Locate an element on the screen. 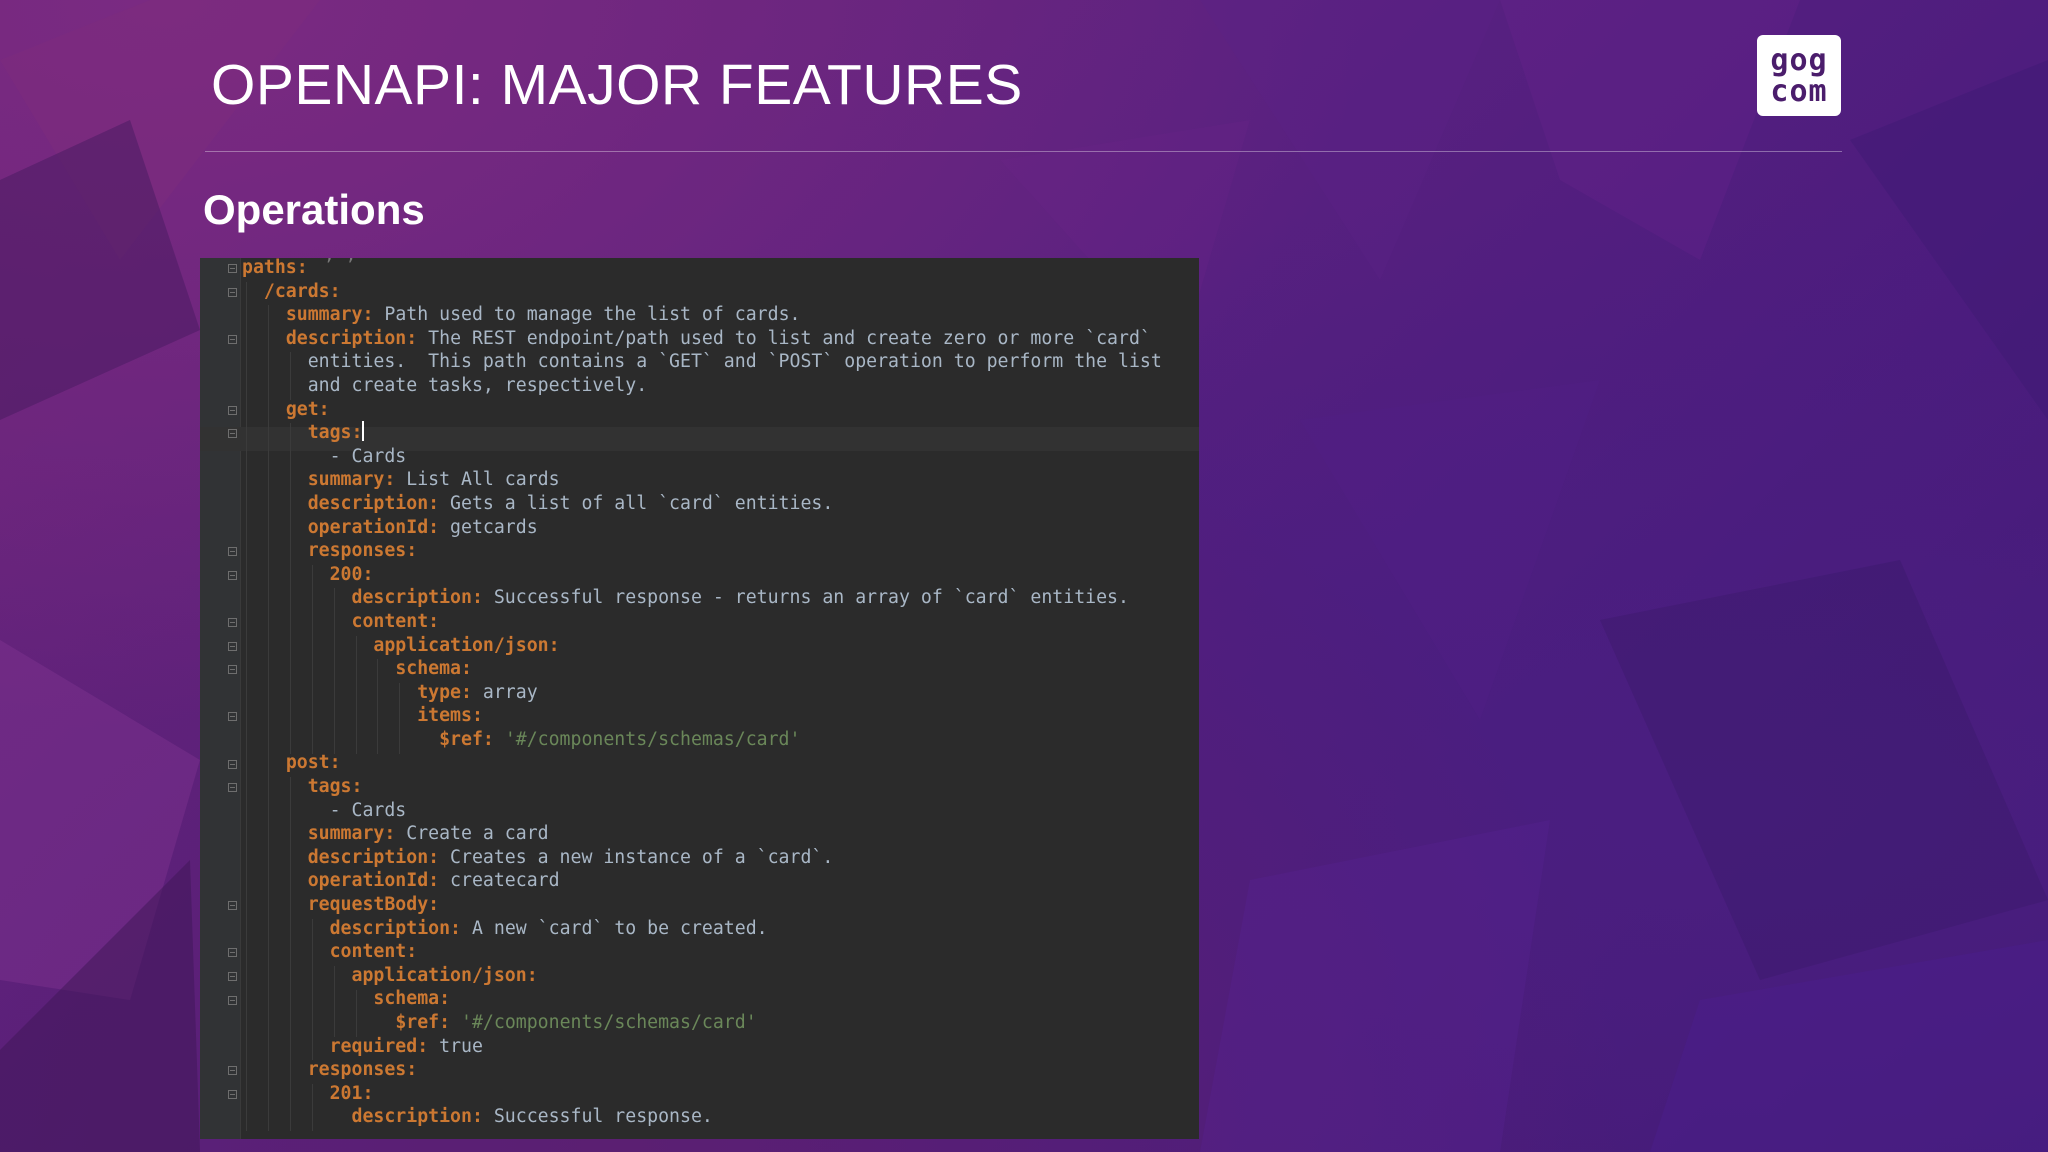  yaml-key: /cards: is located at coordinates (302, 291).